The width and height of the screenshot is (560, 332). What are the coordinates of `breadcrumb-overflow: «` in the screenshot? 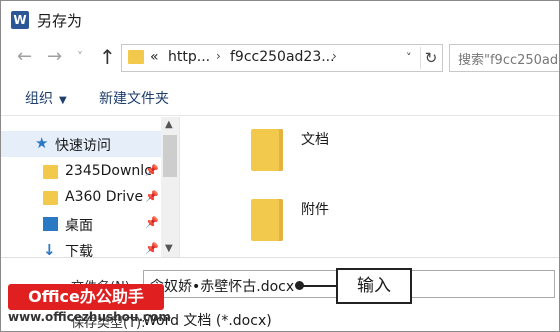 It's located at (154, 57).